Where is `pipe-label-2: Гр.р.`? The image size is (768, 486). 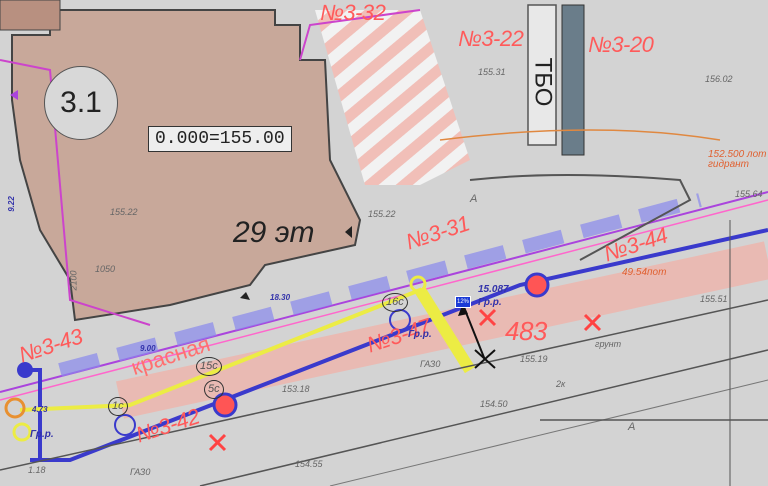 pipe-label-2: Гр.р. is located at coordinates (42, 434).